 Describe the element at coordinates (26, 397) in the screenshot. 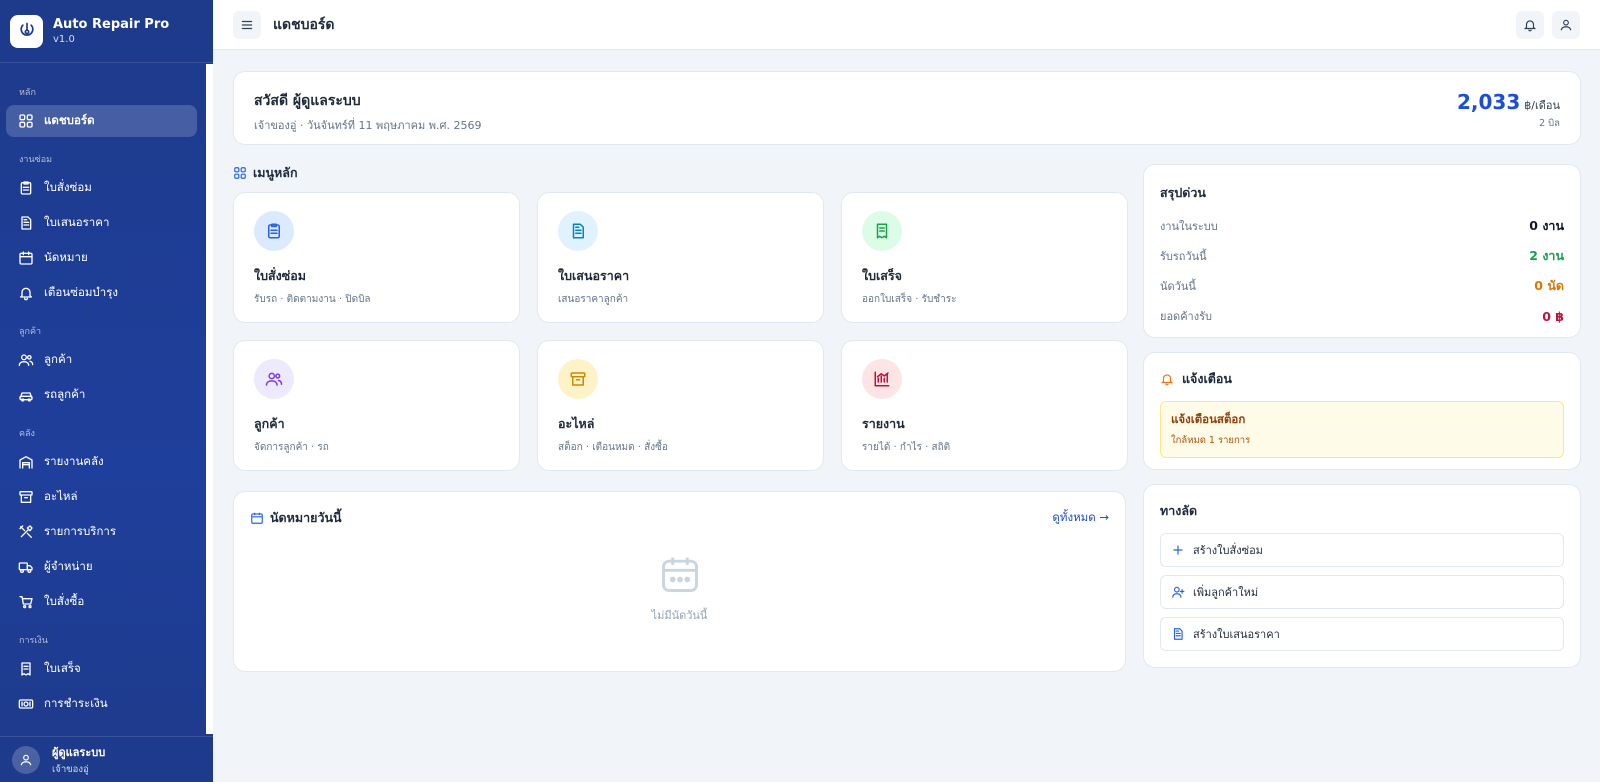

I see `car-icon` at that location.